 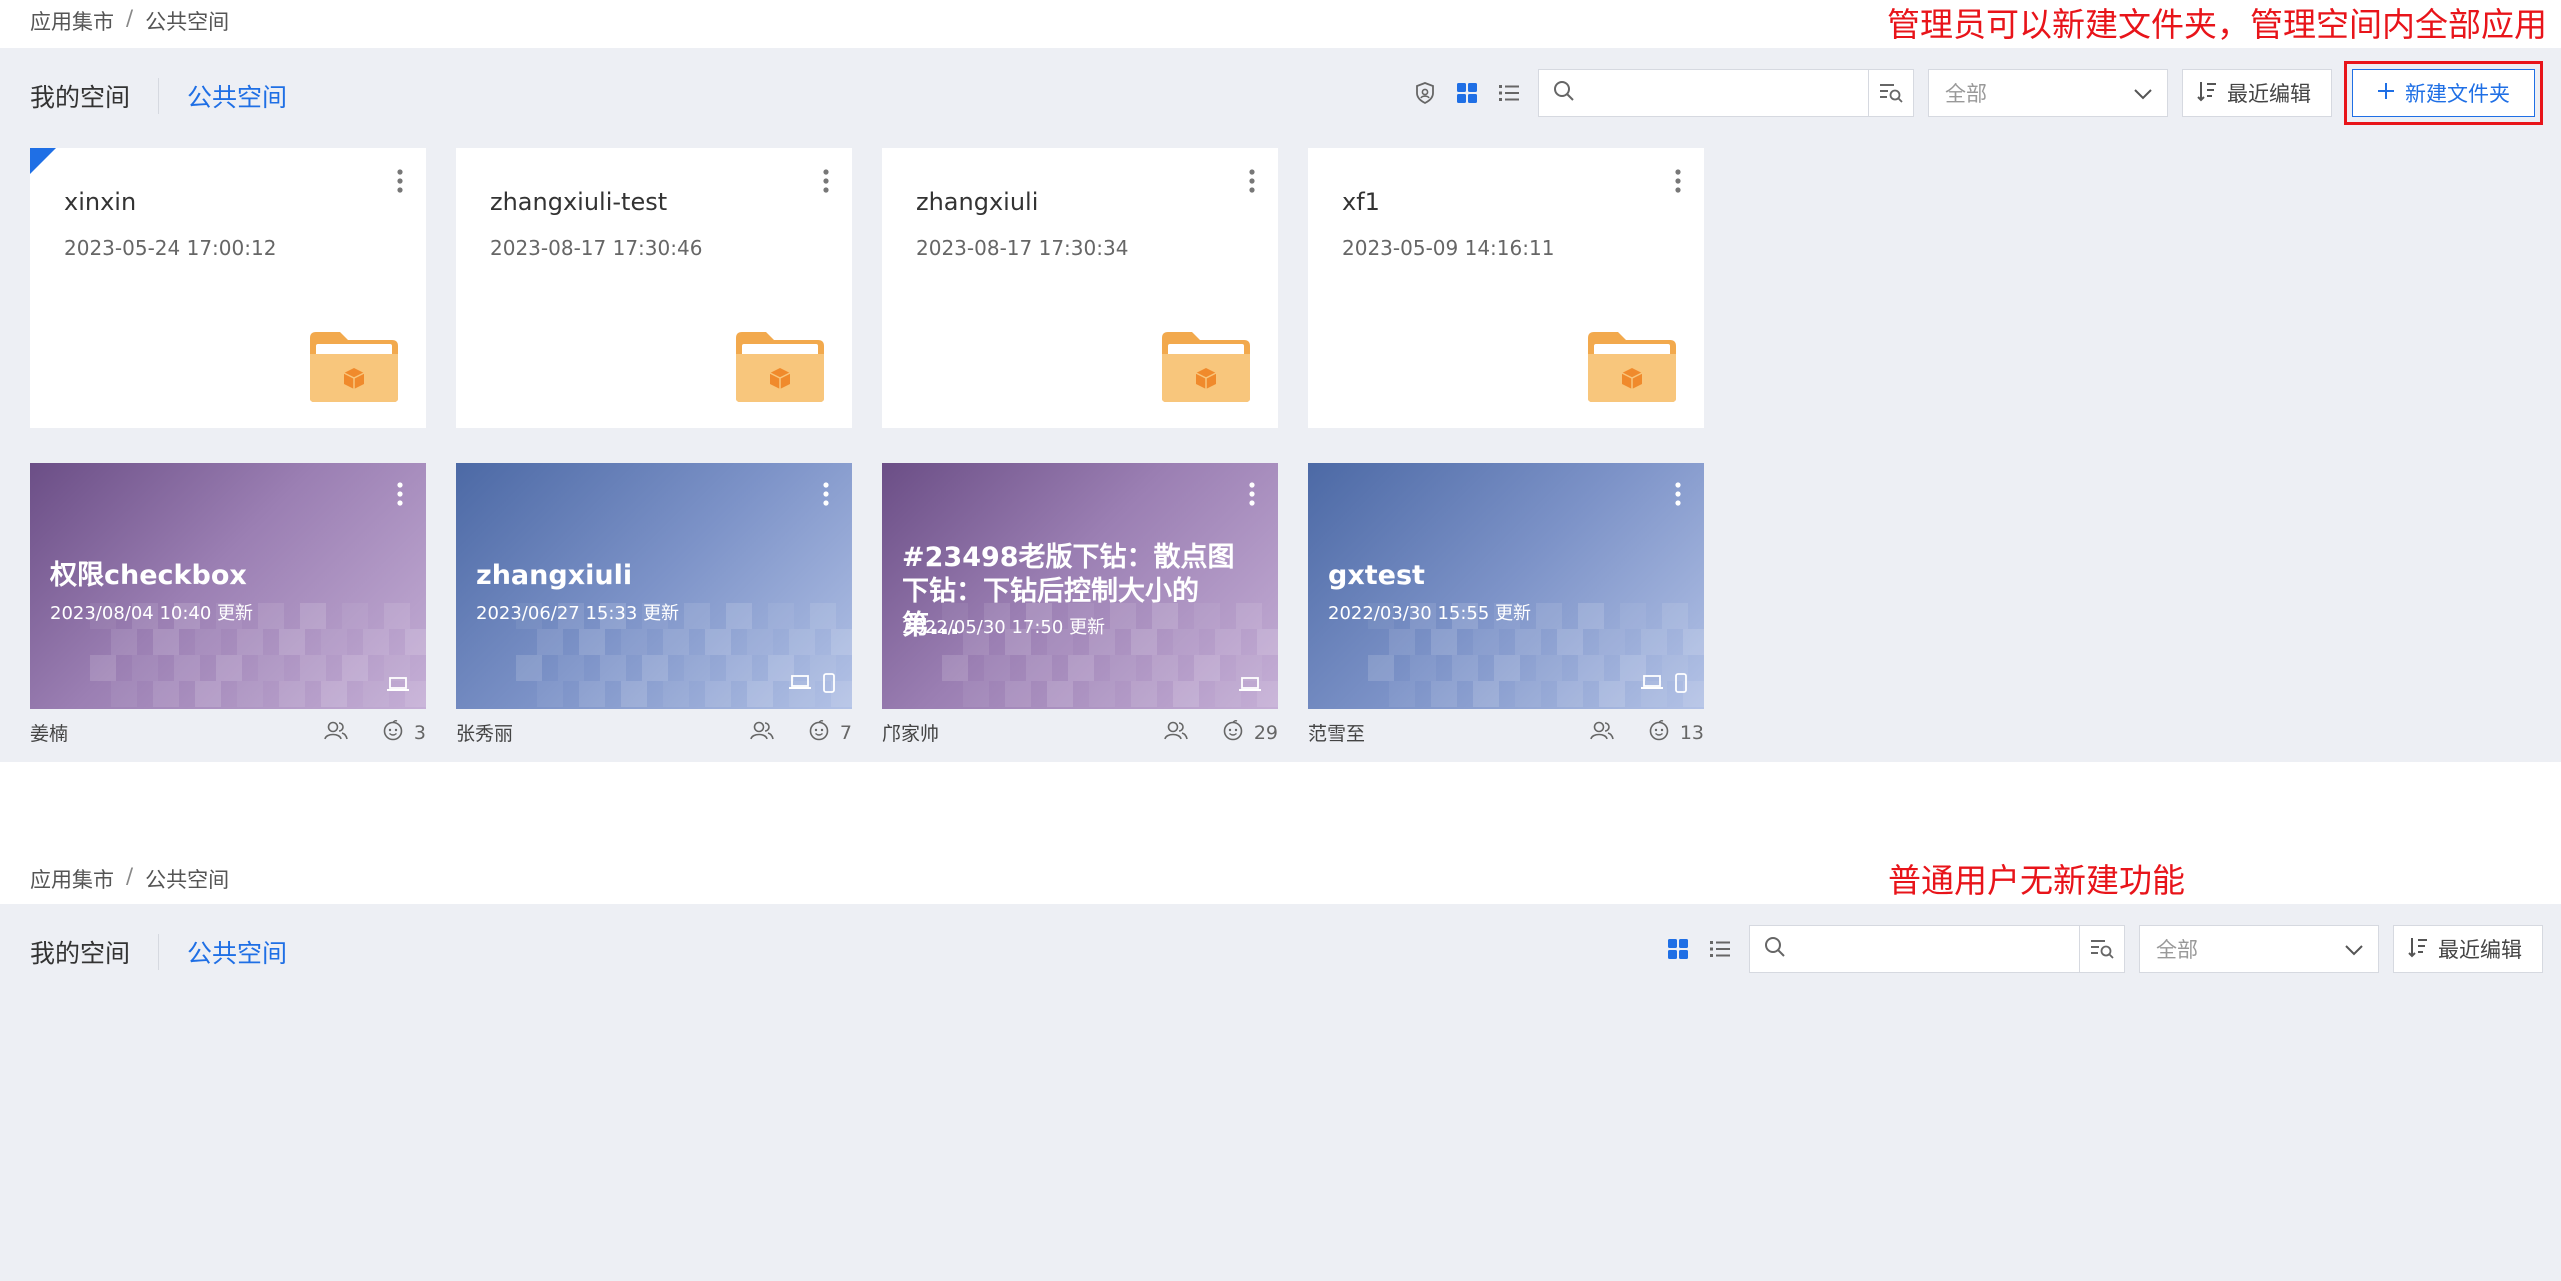 I want to click on app-stats: 29, so click(x=1221, y=732).